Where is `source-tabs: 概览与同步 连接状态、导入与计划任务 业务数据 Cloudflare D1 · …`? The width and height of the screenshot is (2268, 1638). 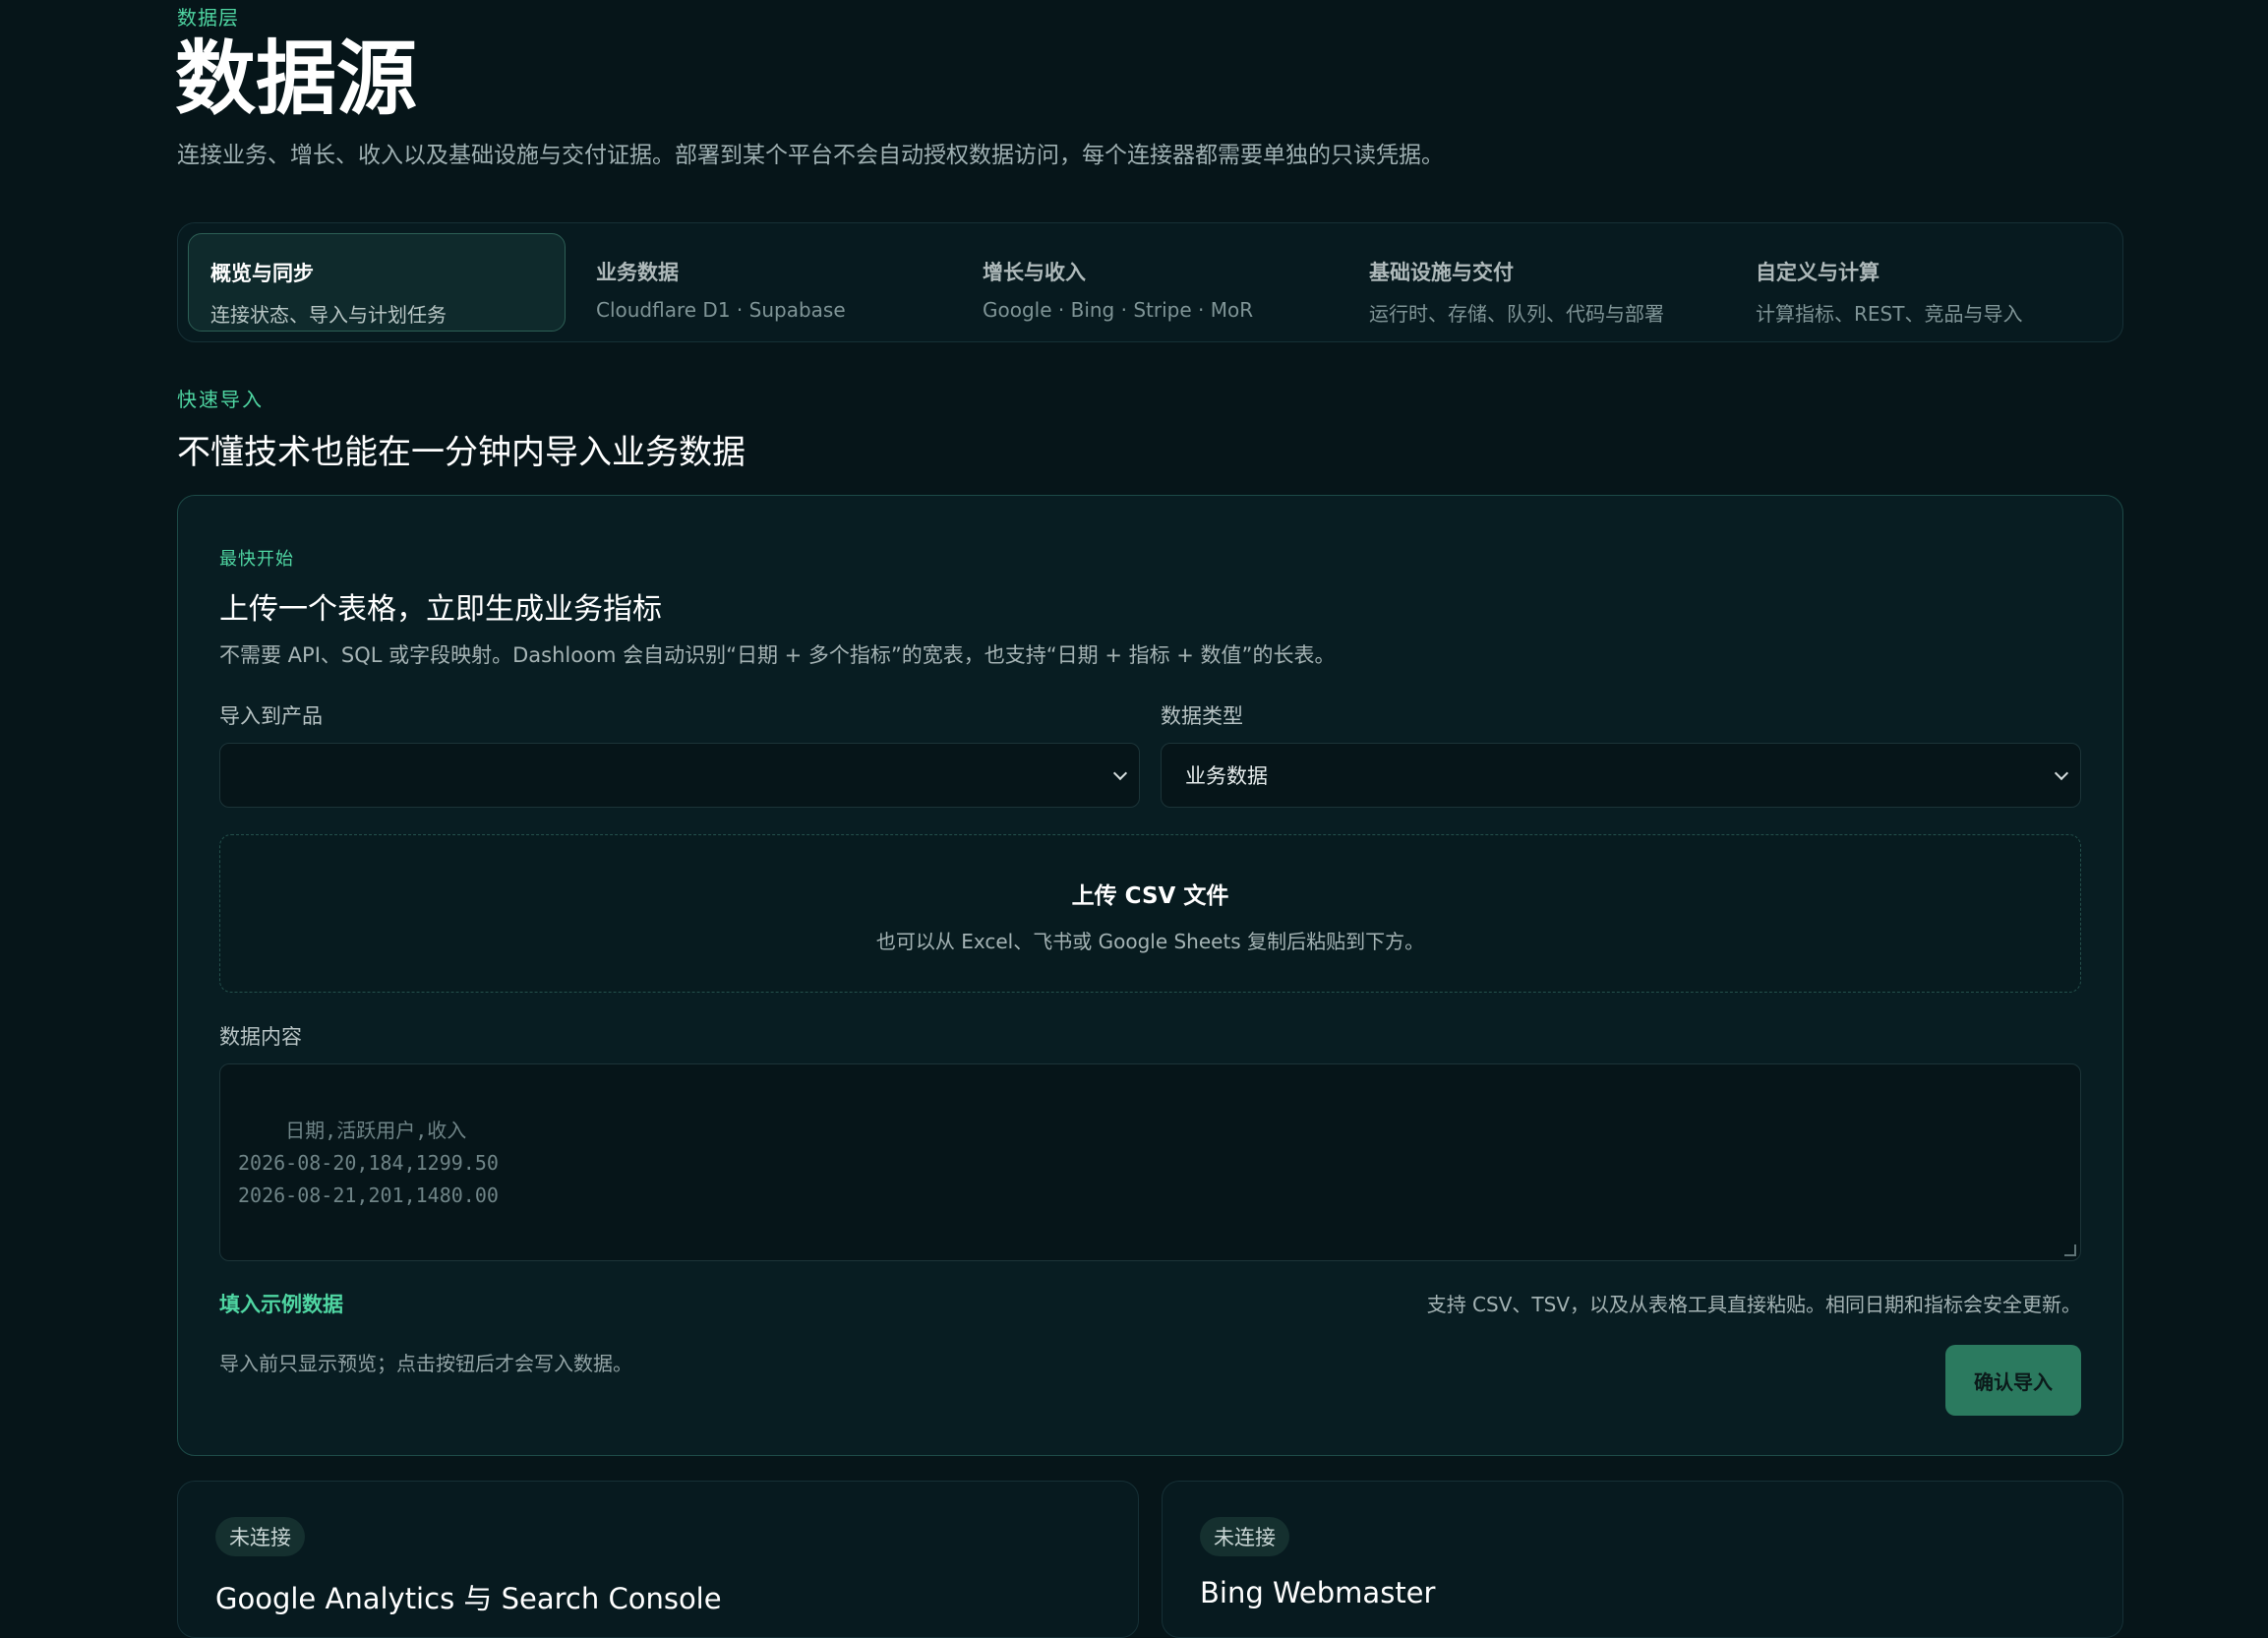
source-tabs: 概览与同步 连接状态、导入与计划任务 业务数据 Cloudflare D1 · … is located at coordinates (1150, 282).